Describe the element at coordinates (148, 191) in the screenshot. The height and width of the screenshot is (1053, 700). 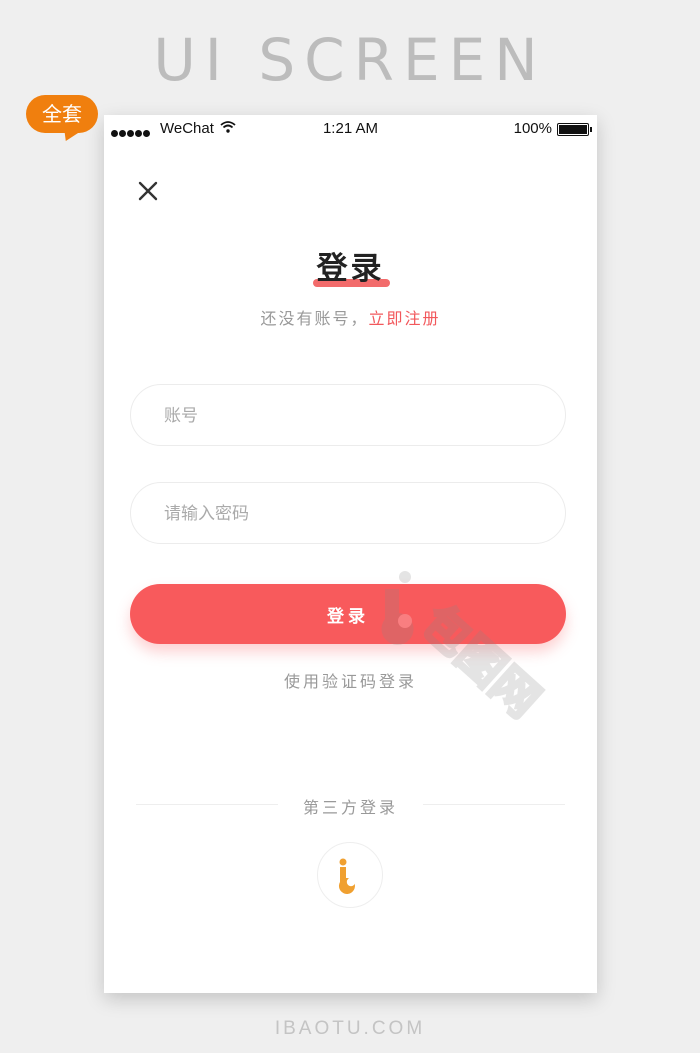
I see `close-icon` at that location.